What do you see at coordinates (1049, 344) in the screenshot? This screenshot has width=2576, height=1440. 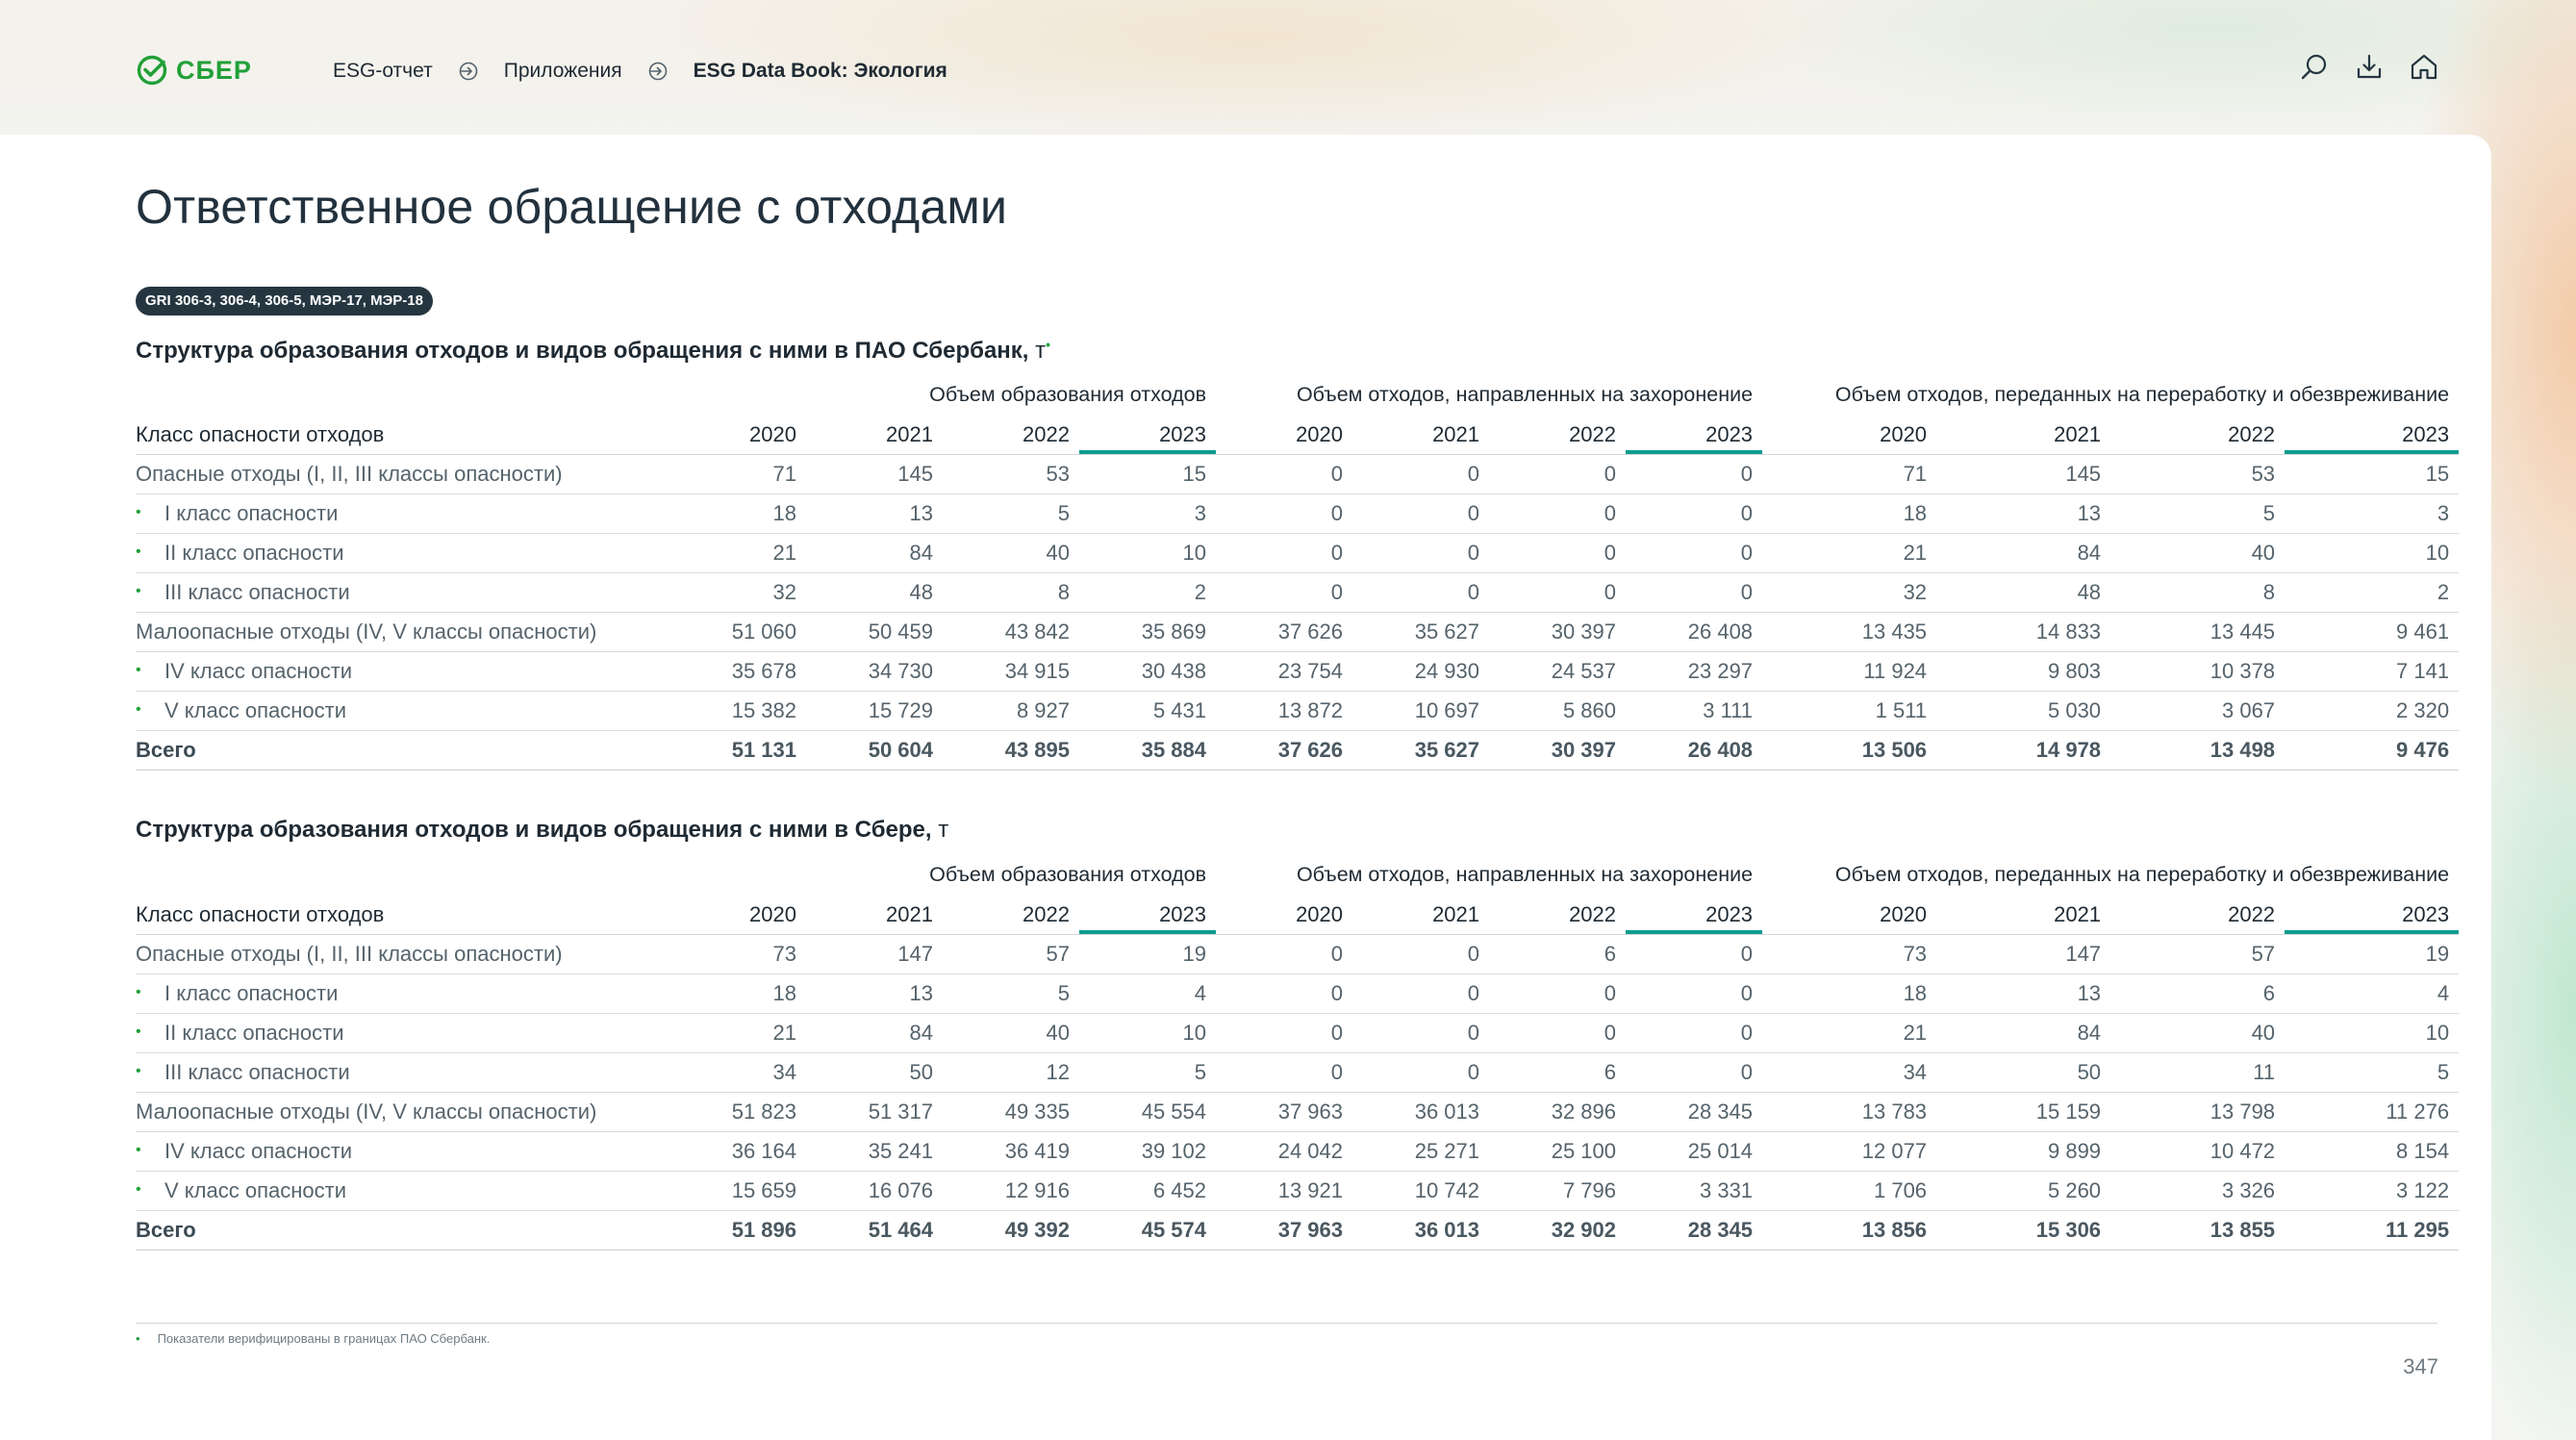 I see `table-1-footnote-mark: •` at bounding box center [1049, 344].